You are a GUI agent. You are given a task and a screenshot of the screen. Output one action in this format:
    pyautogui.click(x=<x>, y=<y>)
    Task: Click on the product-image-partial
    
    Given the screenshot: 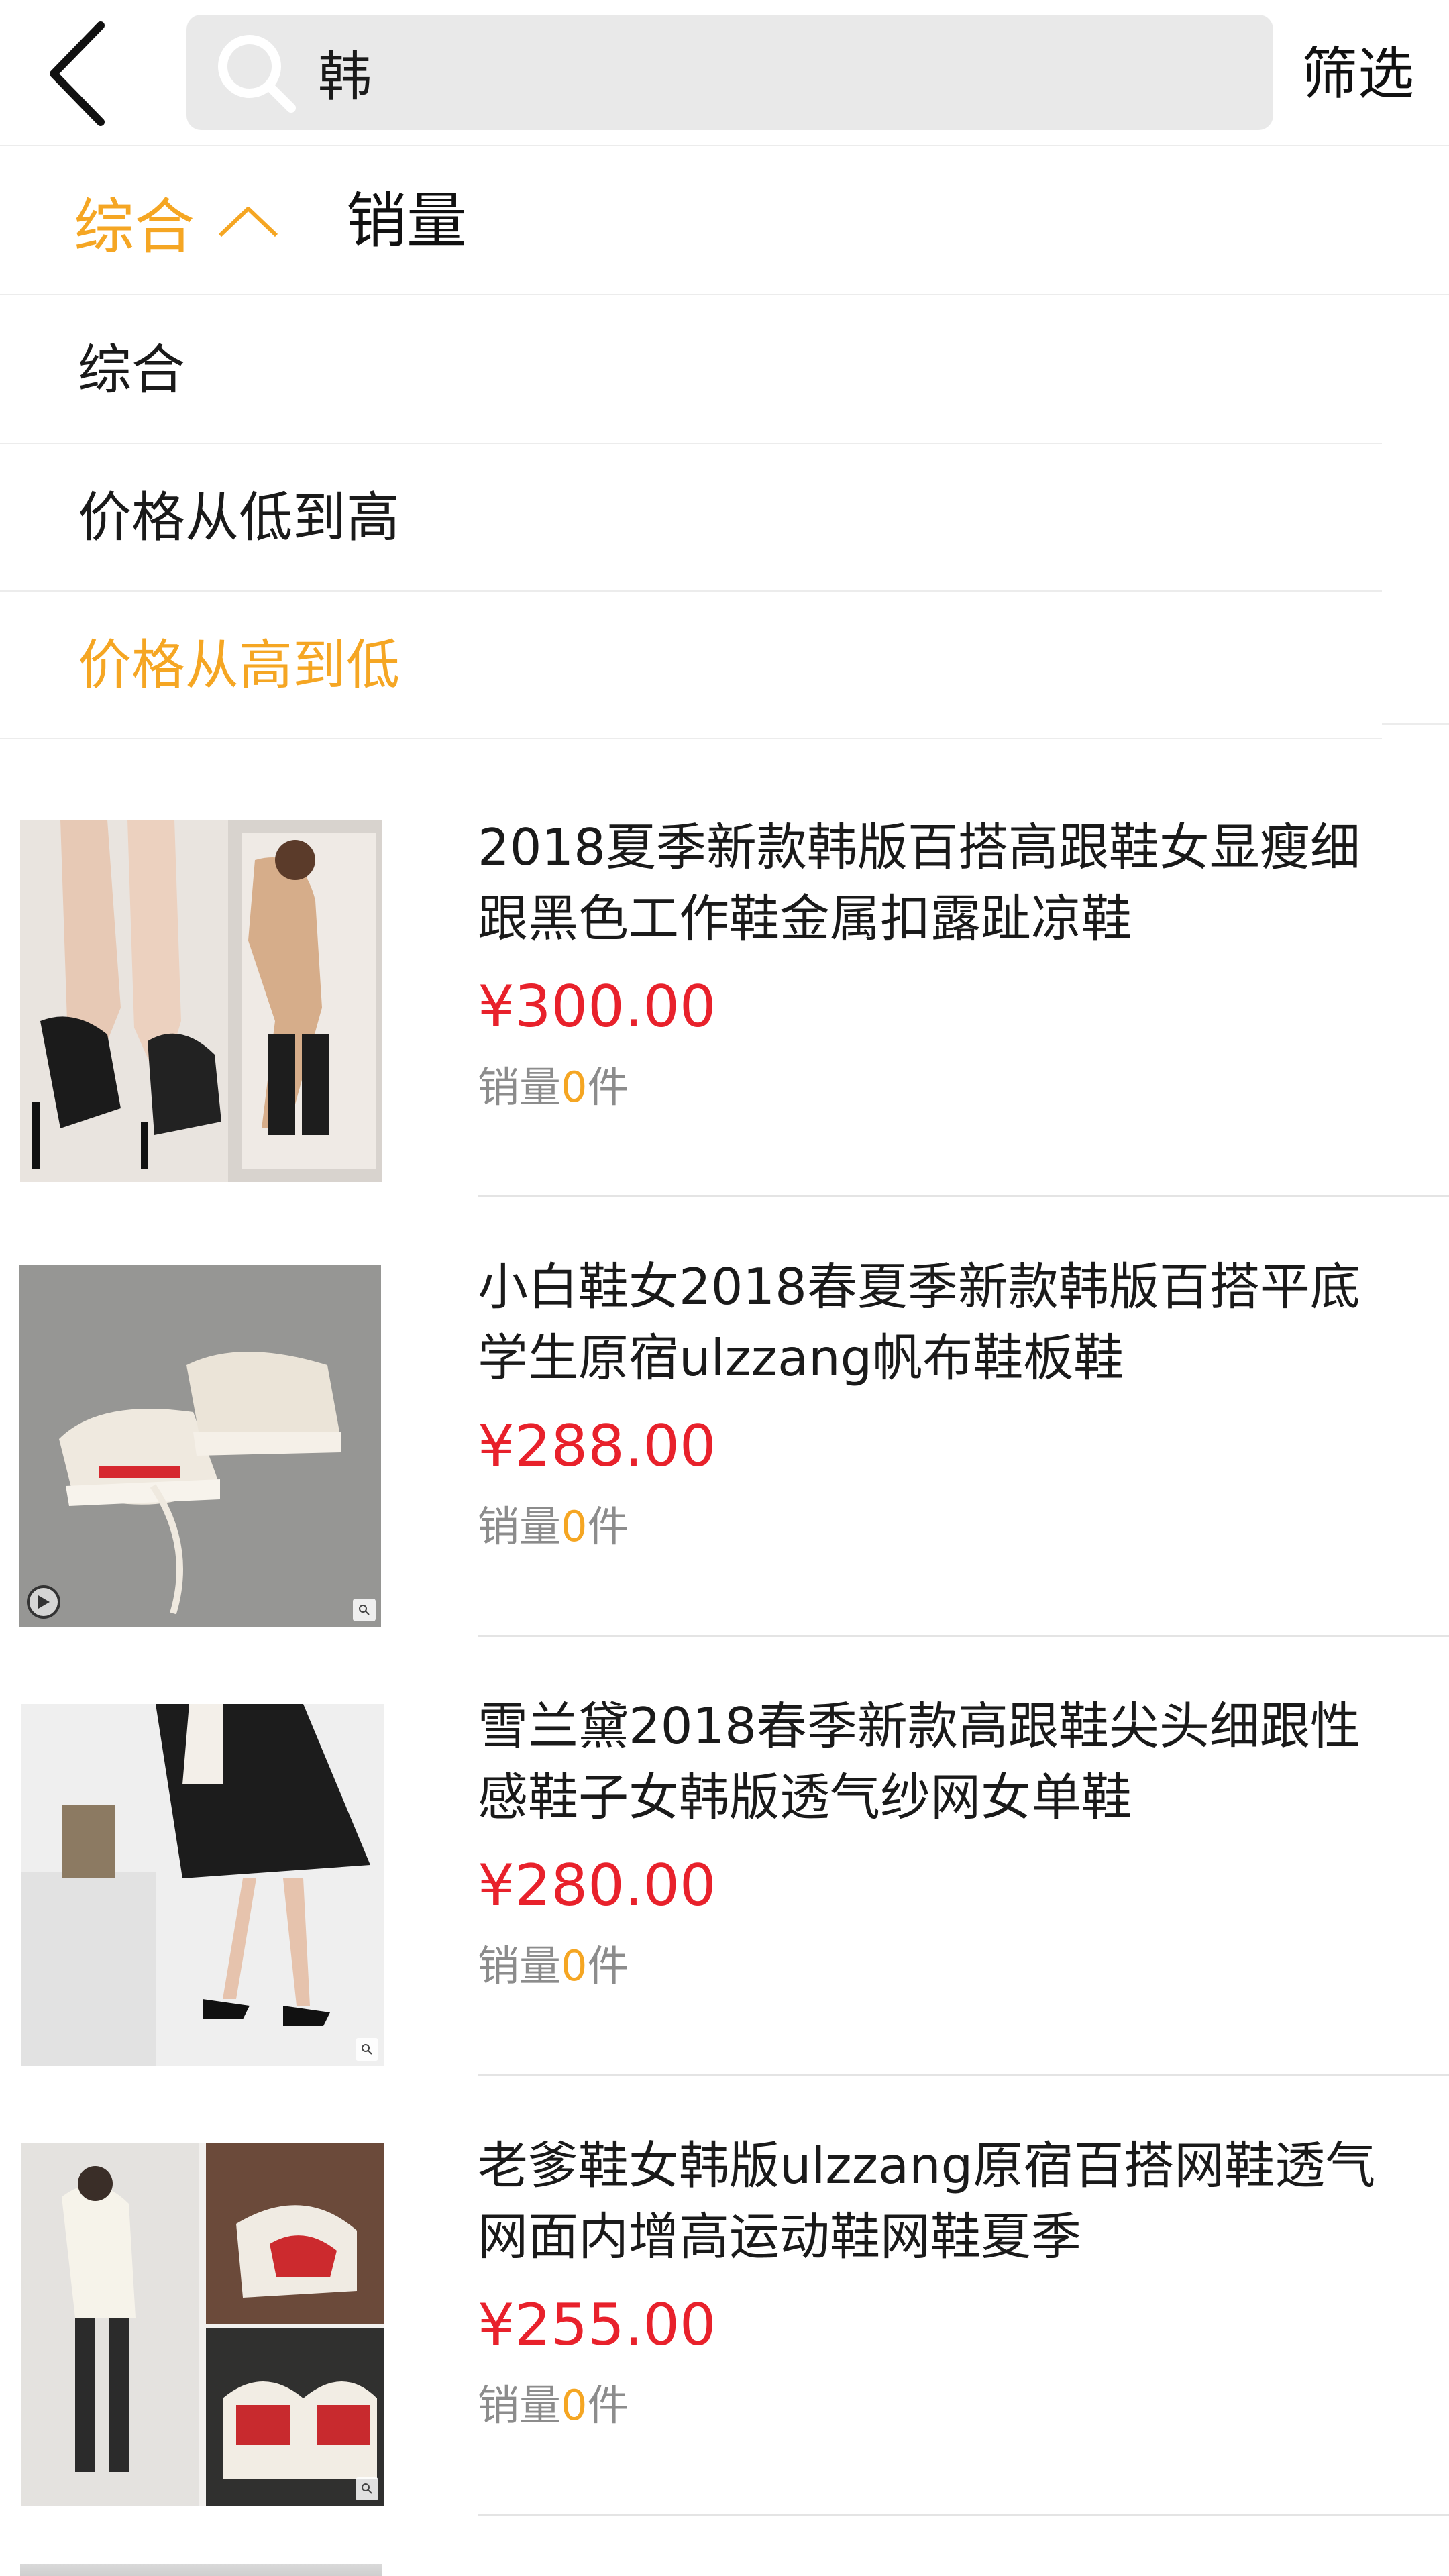 What is the action you would take?
    pyautogui.click(x=201, y=2570)
    